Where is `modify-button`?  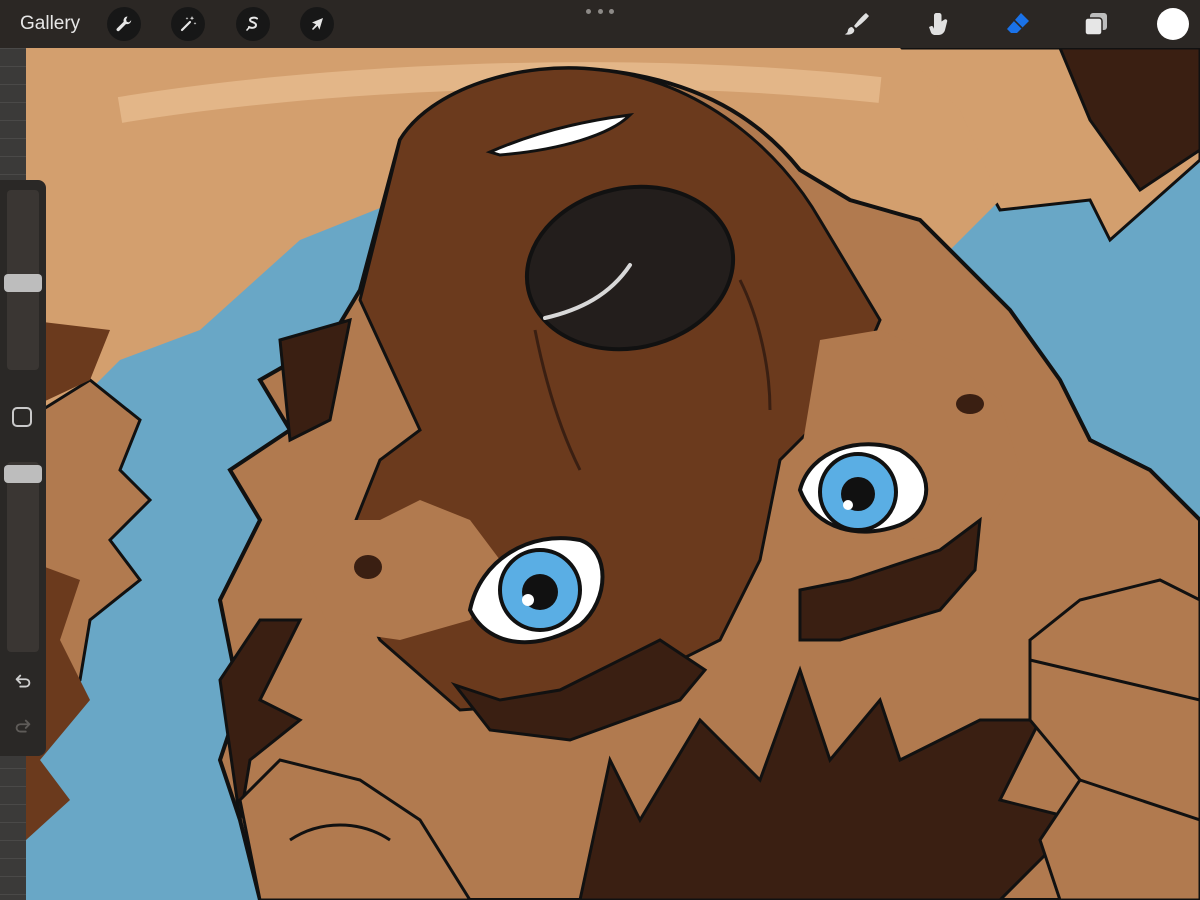 modify-button is located at coordinates (22, 417).